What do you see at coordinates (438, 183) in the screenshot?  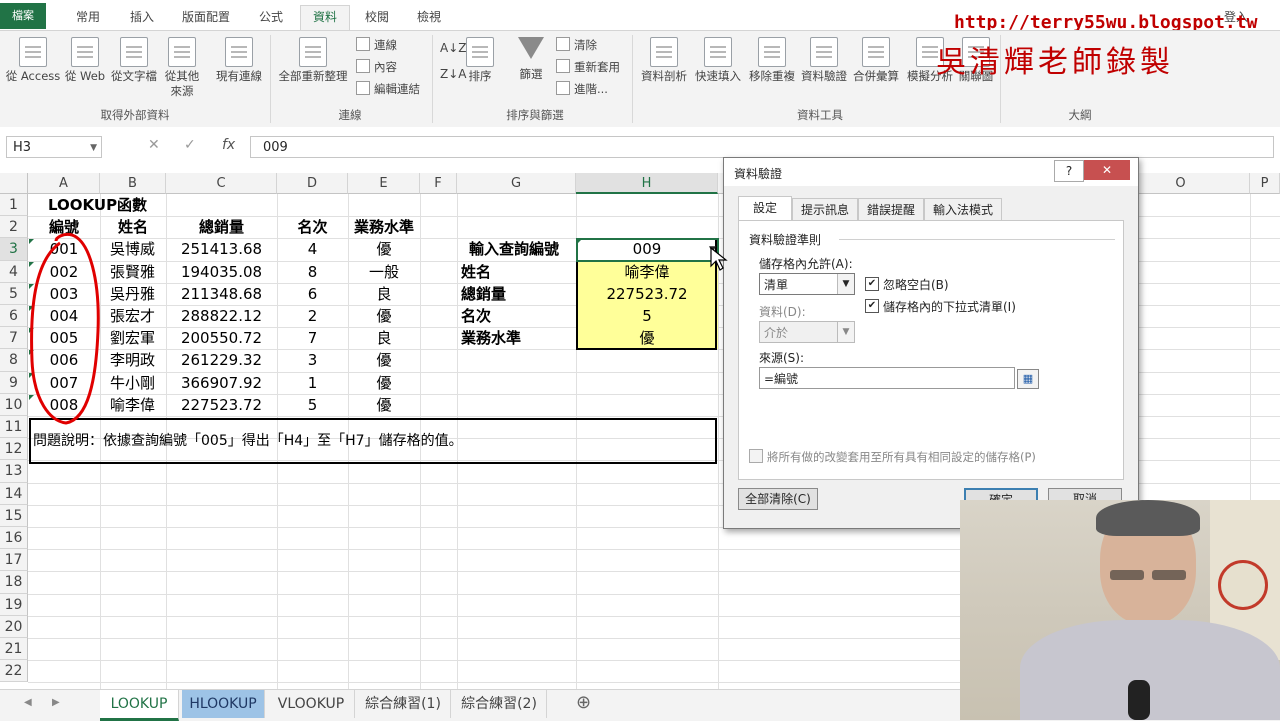 I see `column-header: F` at bounding box center [438, 183].